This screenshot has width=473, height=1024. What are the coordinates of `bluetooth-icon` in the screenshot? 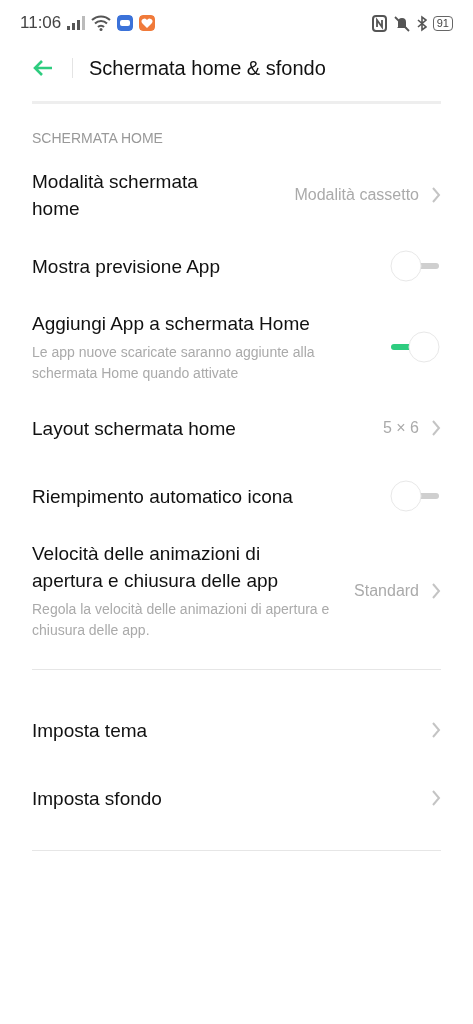 It's located at (421, 23).